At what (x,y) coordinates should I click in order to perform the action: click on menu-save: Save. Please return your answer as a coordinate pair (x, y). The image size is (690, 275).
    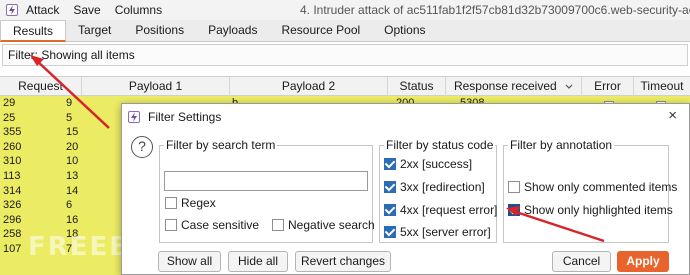
    Looking at the image, I should click on (86, 10).